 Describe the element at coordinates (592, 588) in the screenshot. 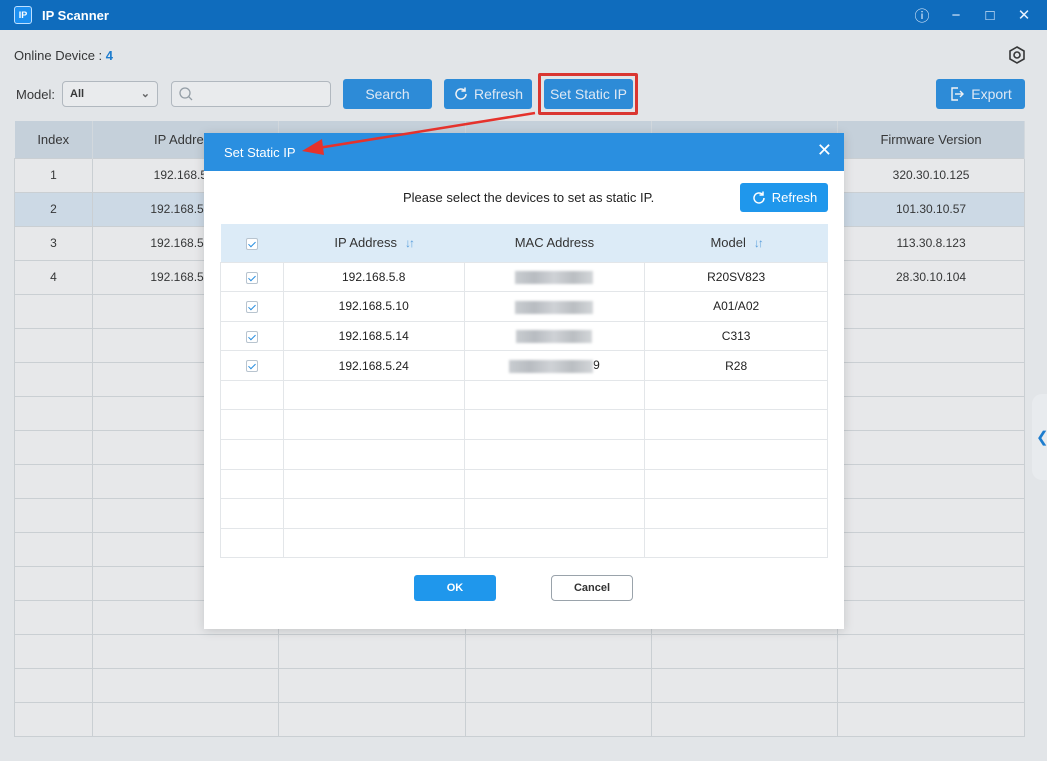

I see `cancel-button: Cancel` at that location.